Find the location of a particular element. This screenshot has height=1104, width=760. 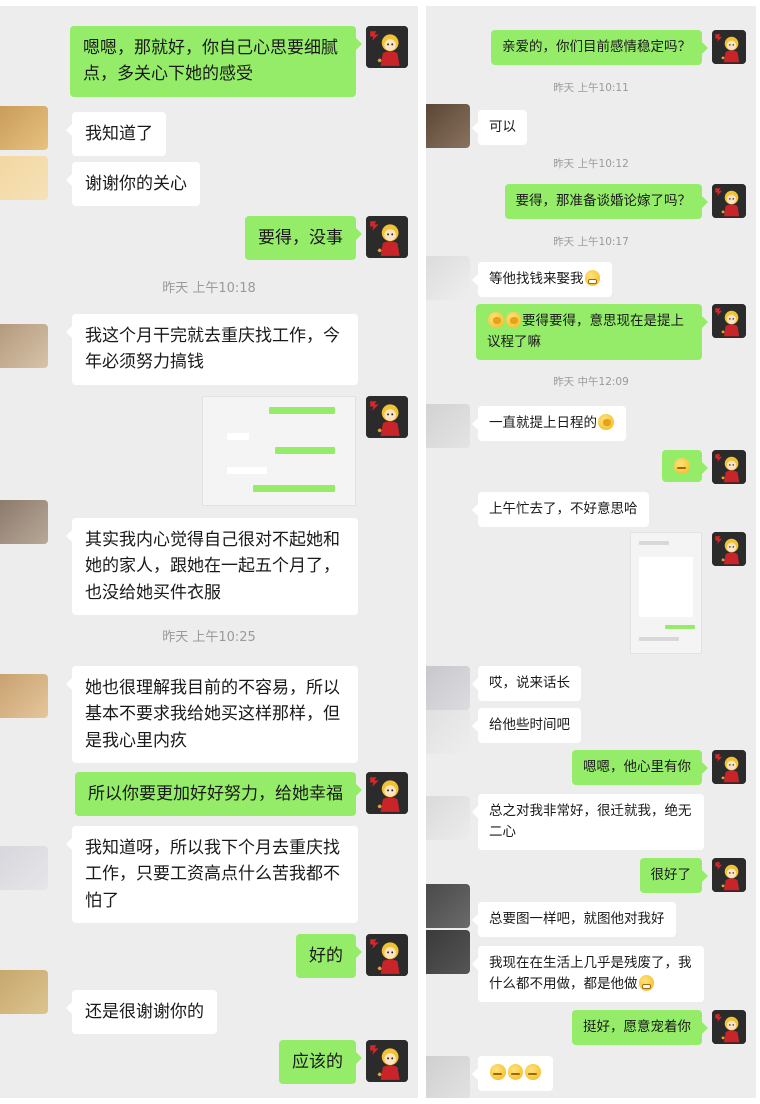

message-row: 要得，那准备谈婚论嫁了吗？ is located at coordinates (591, 202).